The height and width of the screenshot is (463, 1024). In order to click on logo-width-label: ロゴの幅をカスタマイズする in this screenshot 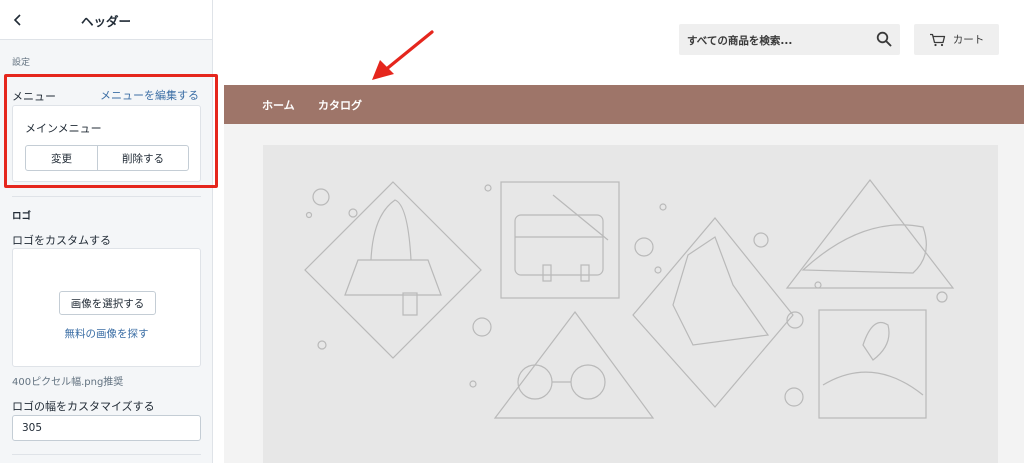, I will do `click(83, 406)`.